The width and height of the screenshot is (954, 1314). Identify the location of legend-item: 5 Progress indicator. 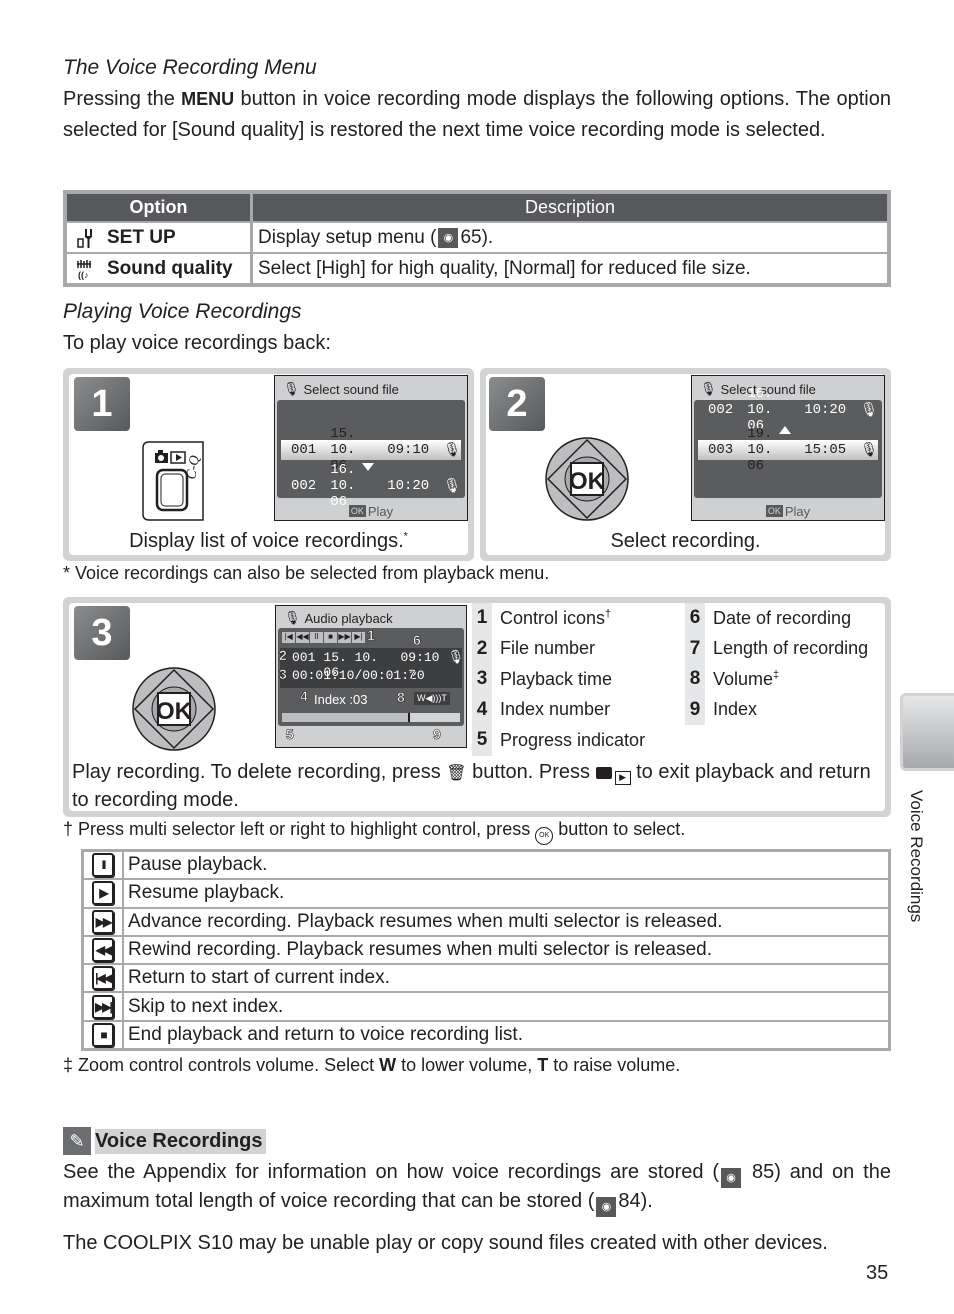
(558, 740).